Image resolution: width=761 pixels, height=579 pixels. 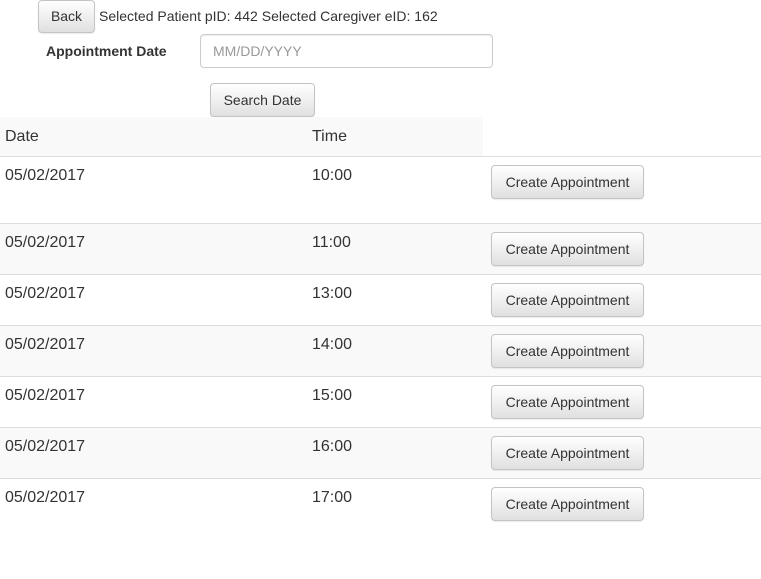 I want to click on back-button: Back, so click(x=66, y=16).